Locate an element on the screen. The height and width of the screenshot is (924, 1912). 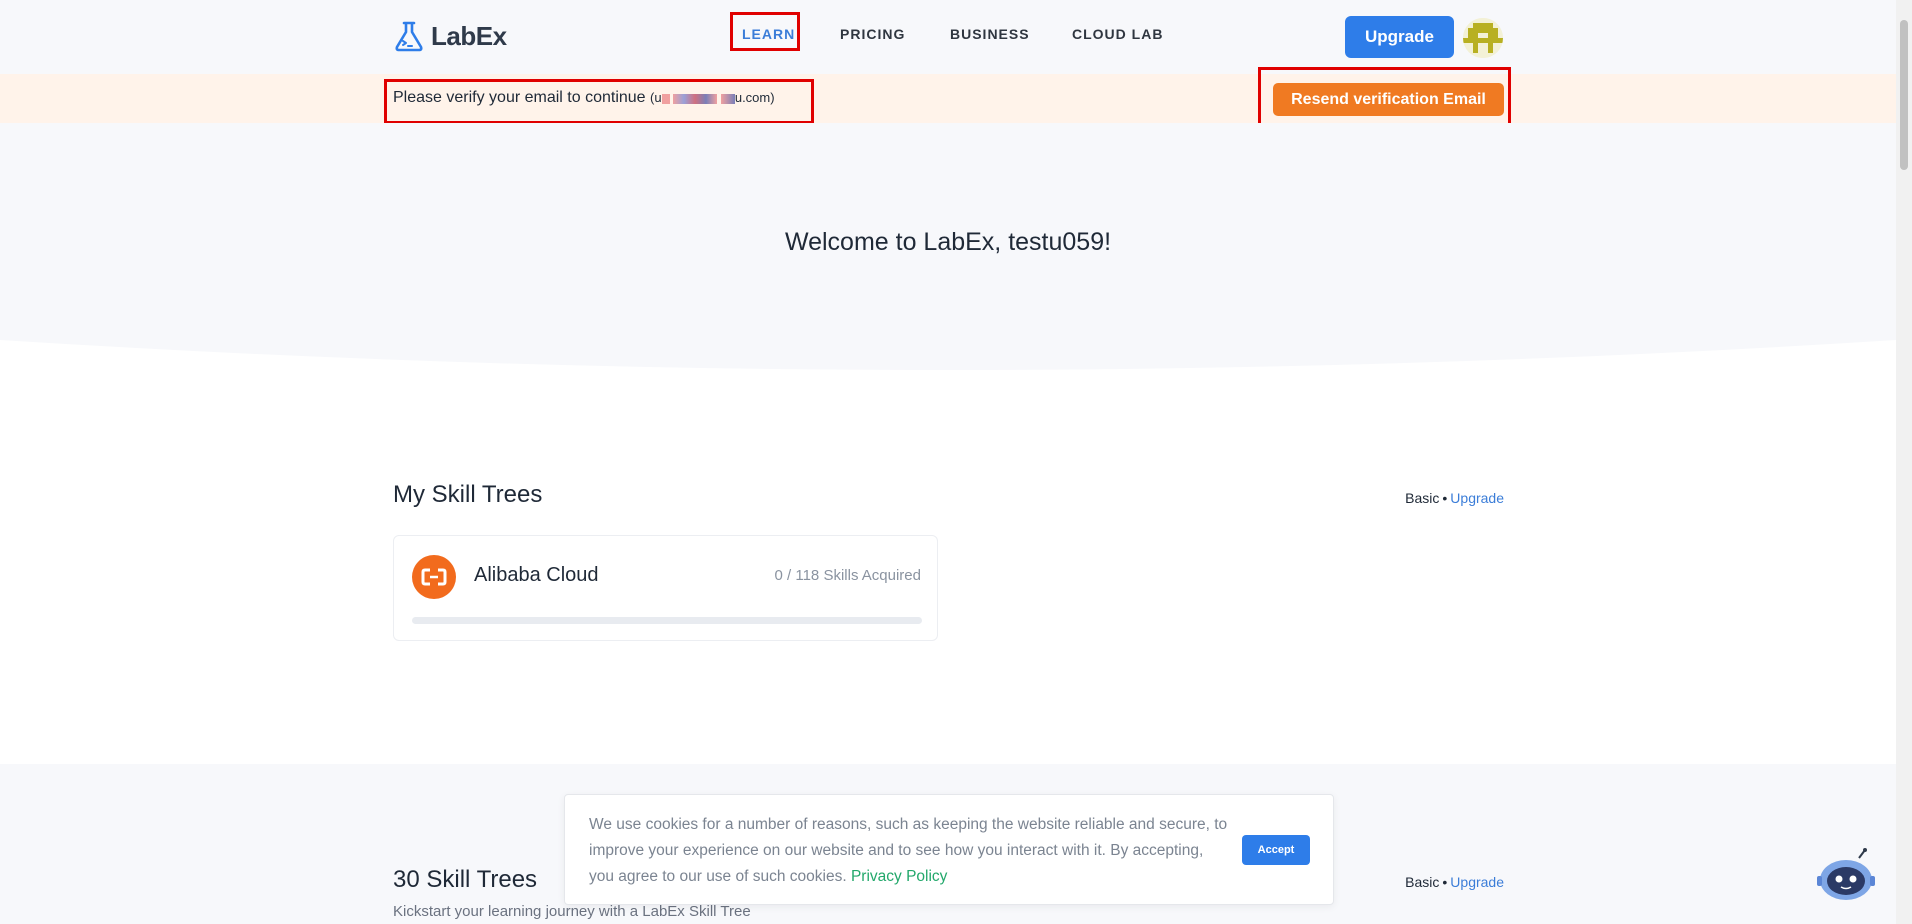
resend-verification-button: Resend verification Email is located at coordinates (1388, 99).